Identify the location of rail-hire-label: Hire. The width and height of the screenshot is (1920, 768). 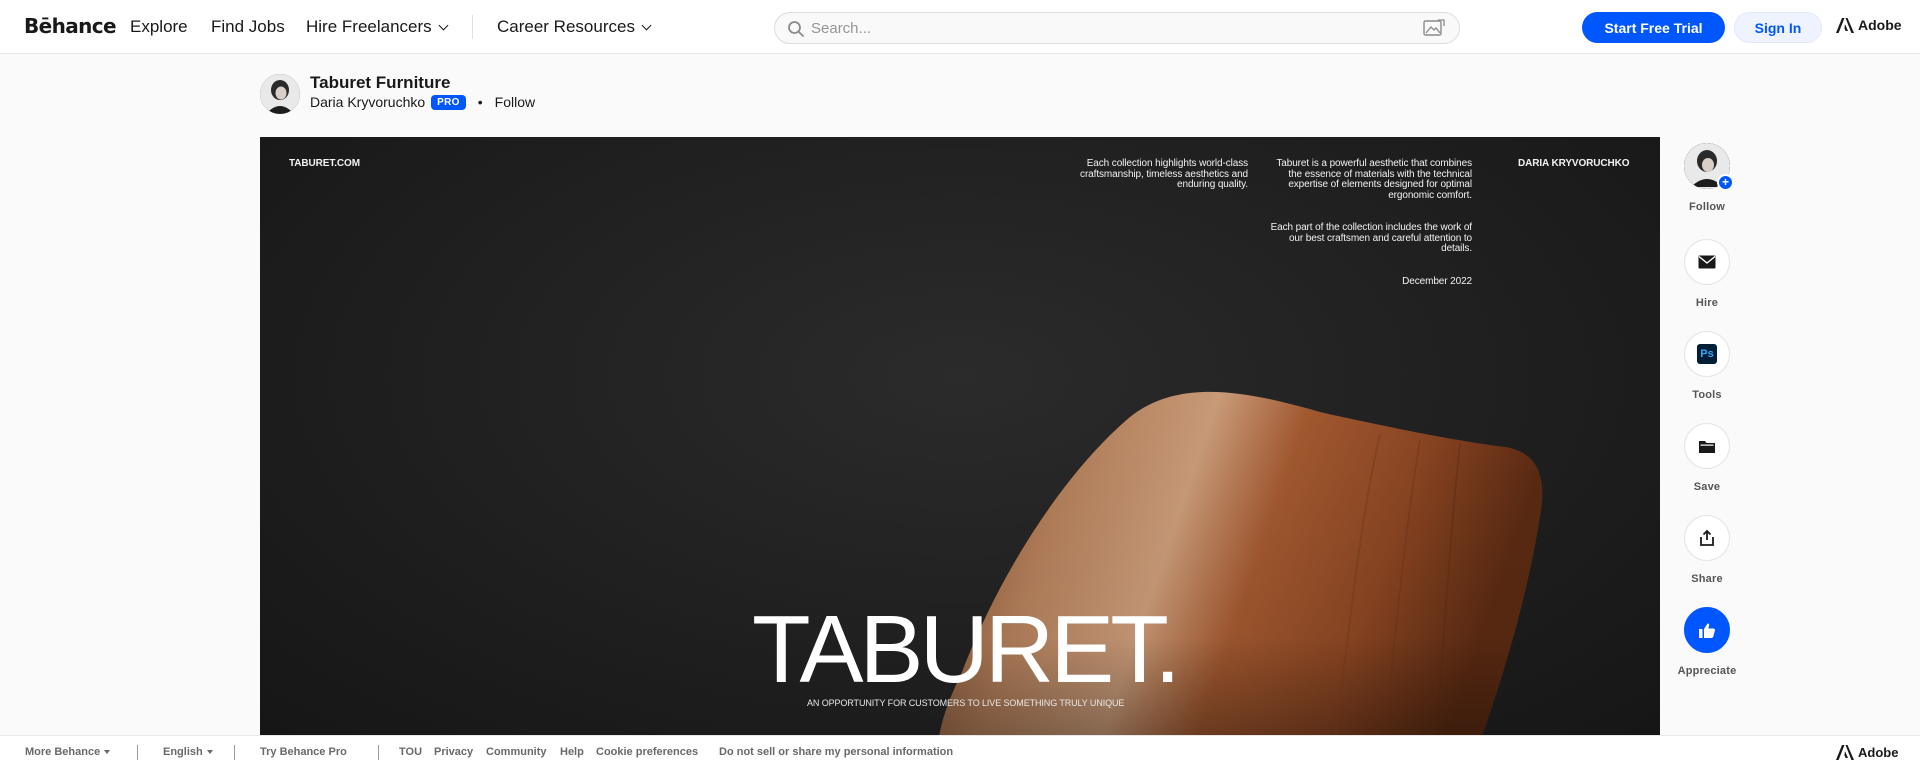
(1707, 303).